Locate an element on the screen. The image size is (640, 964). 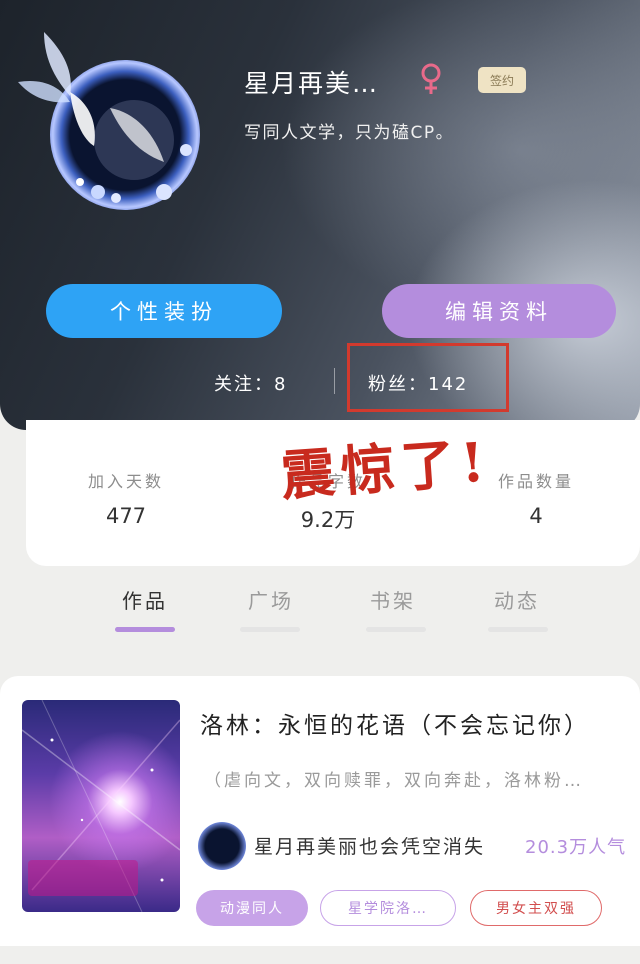
cover-art is located at coordinates (101, 806).